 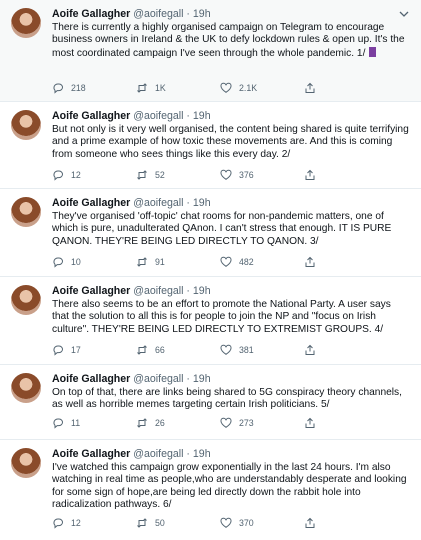 What do you see at coordinates (66, 350) in the screenshot?
I see `reply-button: 17` at bounding box center [66, 350].